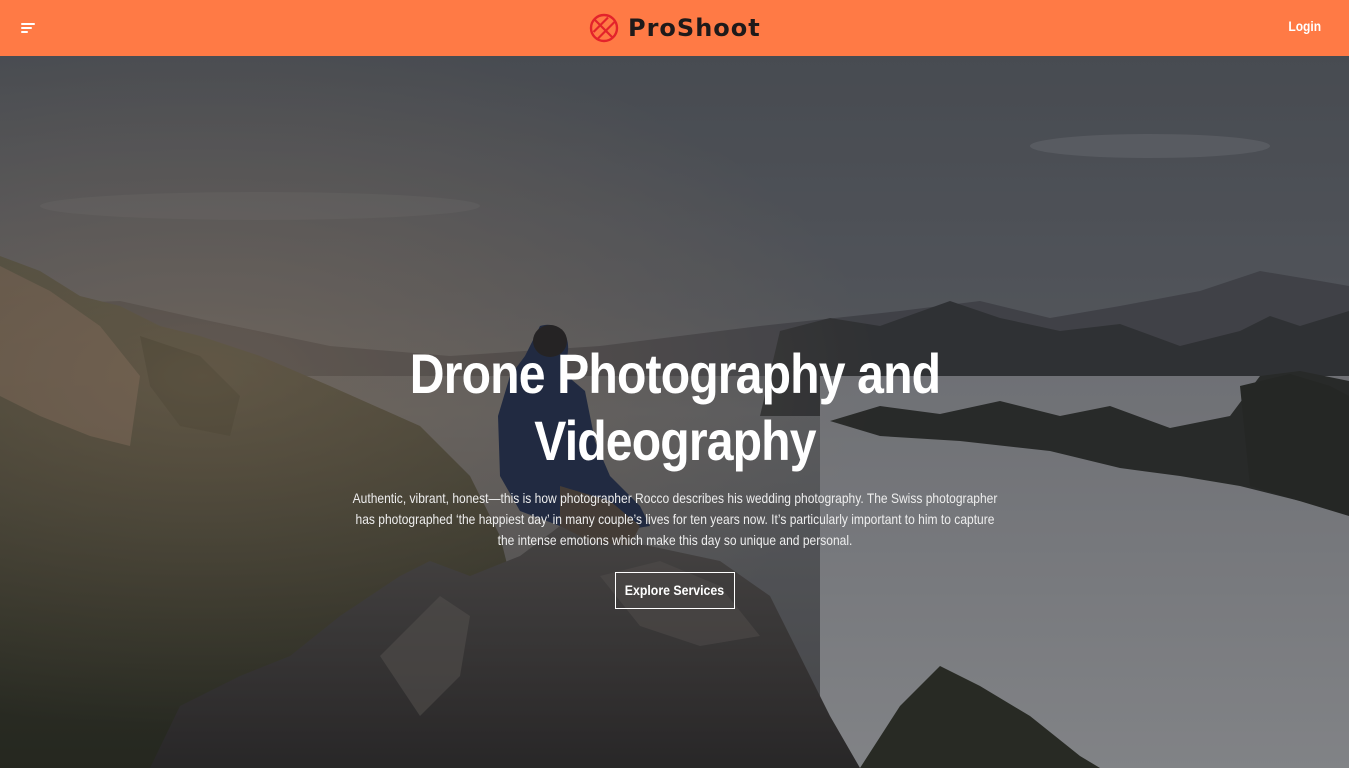 The height and width of the screenshot is (768, 1349). Describe the element at coordinates (694, 28) in the screenshot. I see `brand-name: ProShoot` at that location.